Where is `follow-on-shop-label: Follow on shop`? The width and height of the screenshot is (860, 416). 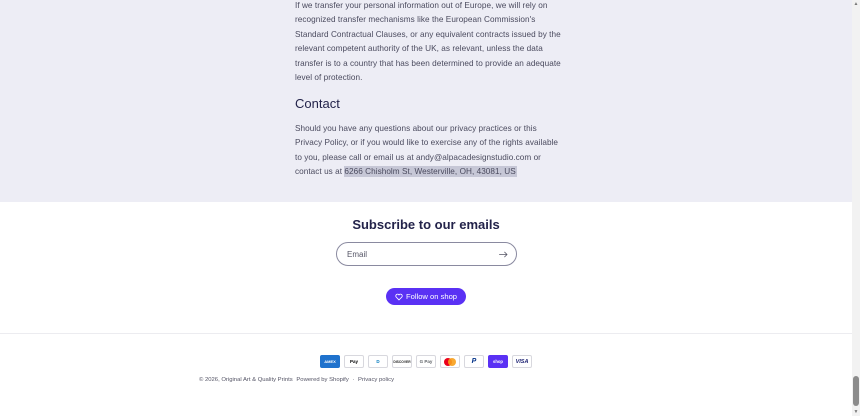 follow-on-shop-label: Follow on shop is located at coordinates (431, 296).